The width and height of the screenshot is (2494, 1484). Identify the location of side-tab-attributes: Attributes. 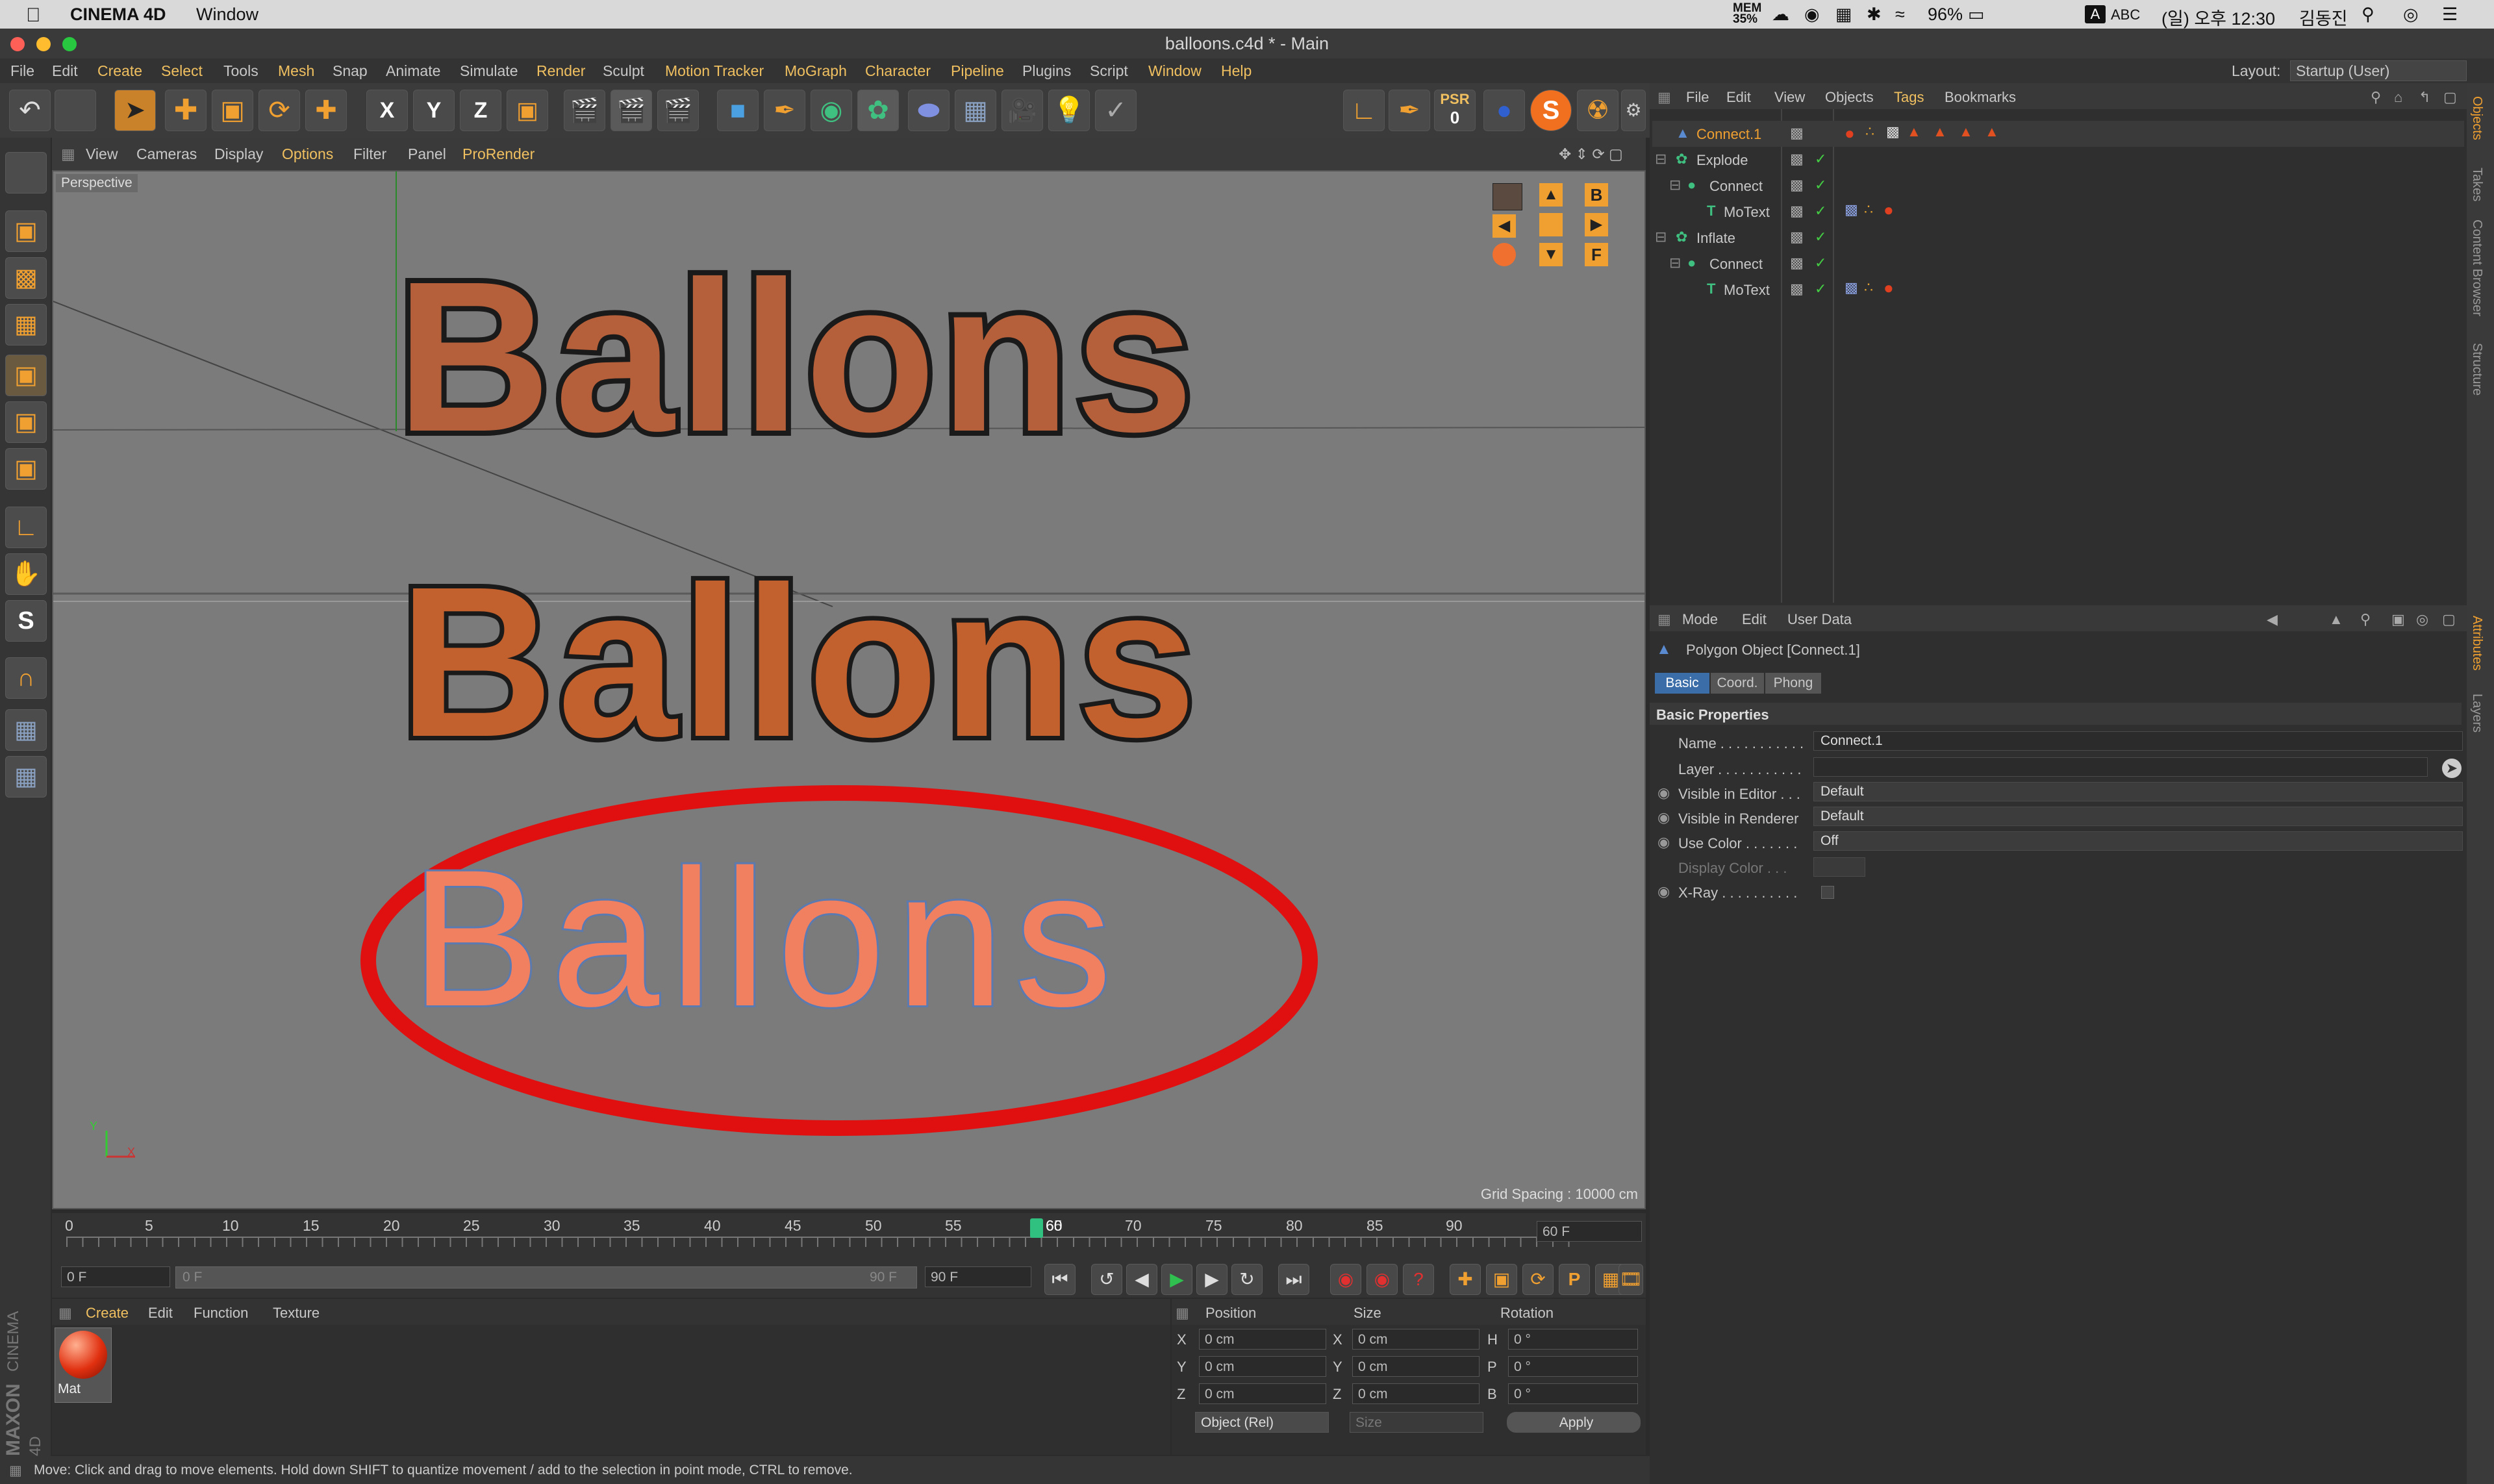
(2476, 643).